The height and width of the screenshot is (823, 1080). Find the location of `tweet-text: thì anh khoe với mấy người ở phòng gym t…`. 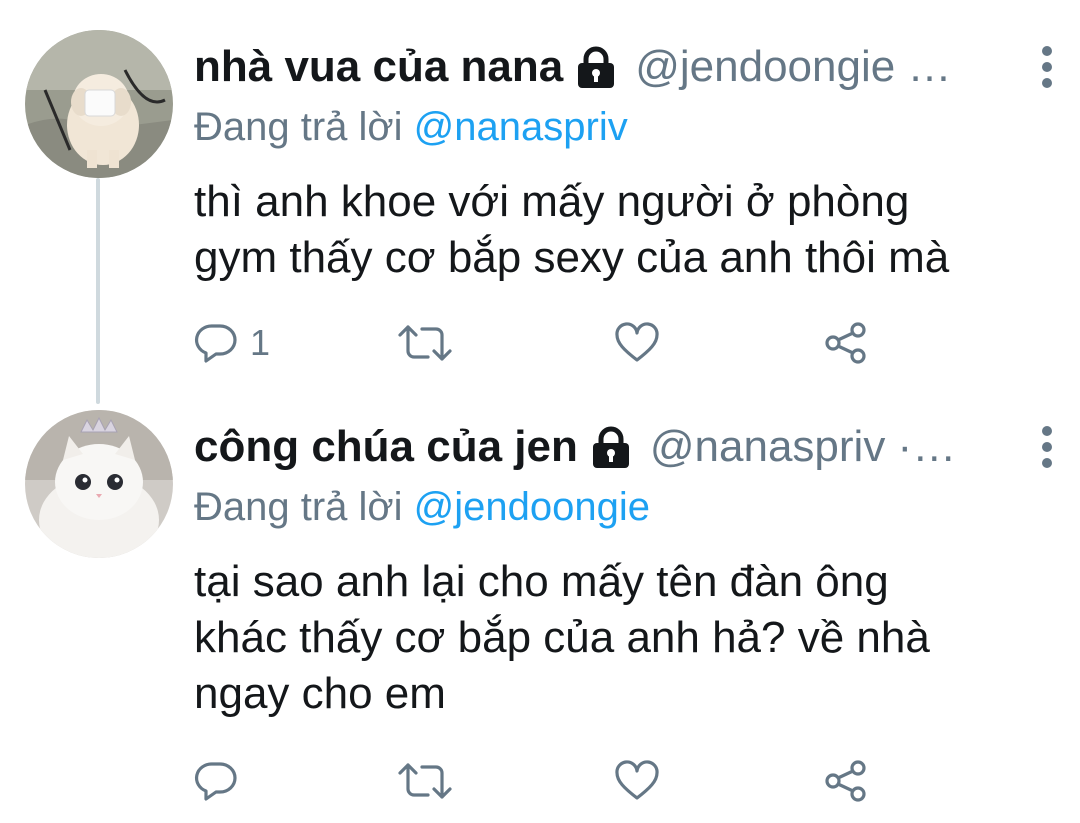

tweet-text: thì anh khoe với mấy người ở phòng gym t… is located at coordinates (594, 230).